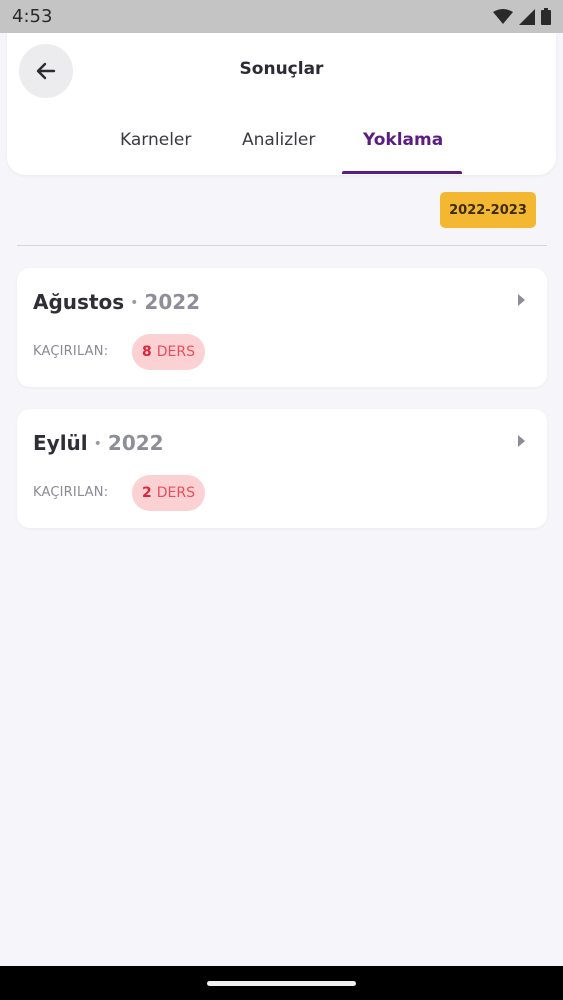 This screenshot has width=563, height=1000. What do you see at coordinates (147, 352) in the screenshot?
I see `missed-count: 8` at bounding box center [147, 352].